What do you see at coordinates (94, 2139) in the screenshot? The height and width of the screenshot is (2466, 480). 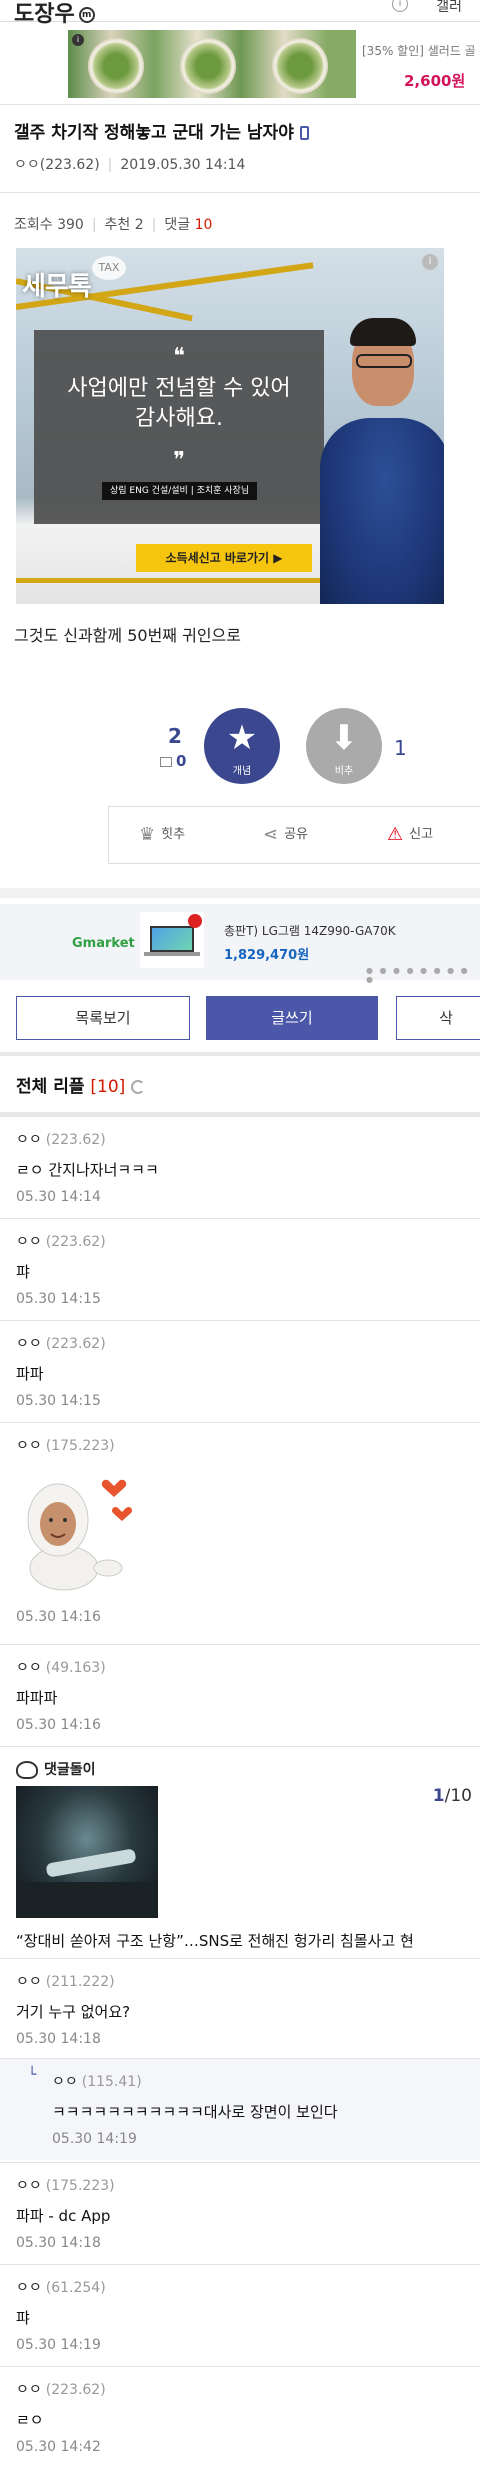 I see `comment-date: 05.30 14:19` at bounding box center [94, 2139].